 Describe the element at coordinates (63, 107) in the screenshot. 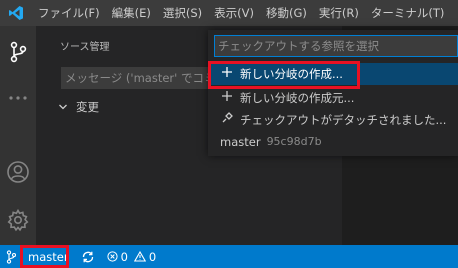

I see `chevron-down-icon` at that location.